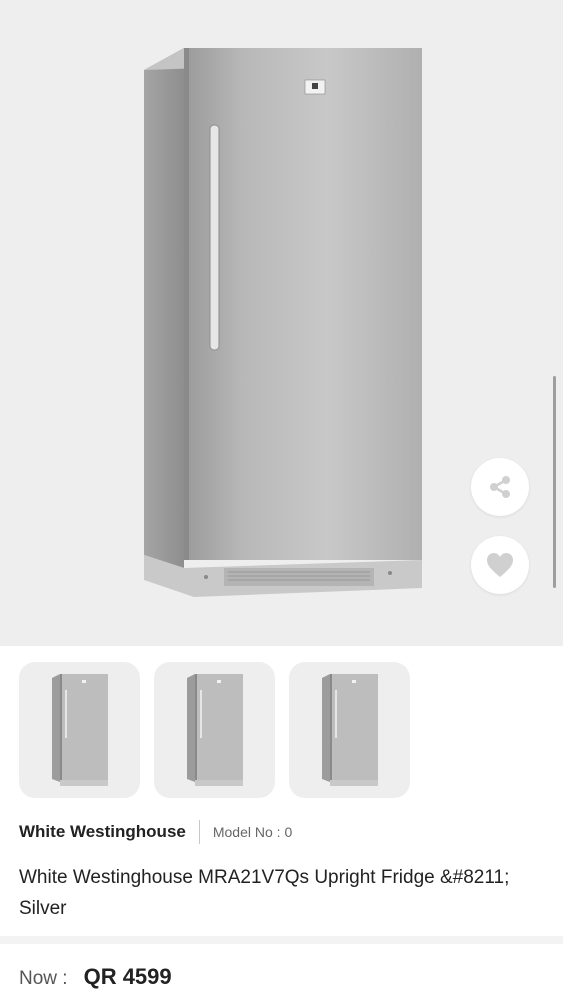 The image size is (563, 1000). I want to click on model-number: Model No : 0, so click(252, 832).